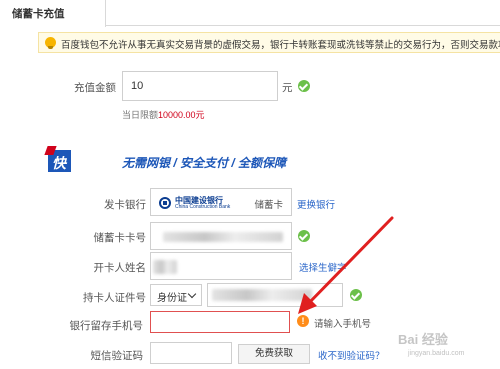 This screenshot has width=500, height=369. Describe the element at coordinates (351, 355) in the screenshot. I see `no-code-link: 收不到验证码？` at that location.